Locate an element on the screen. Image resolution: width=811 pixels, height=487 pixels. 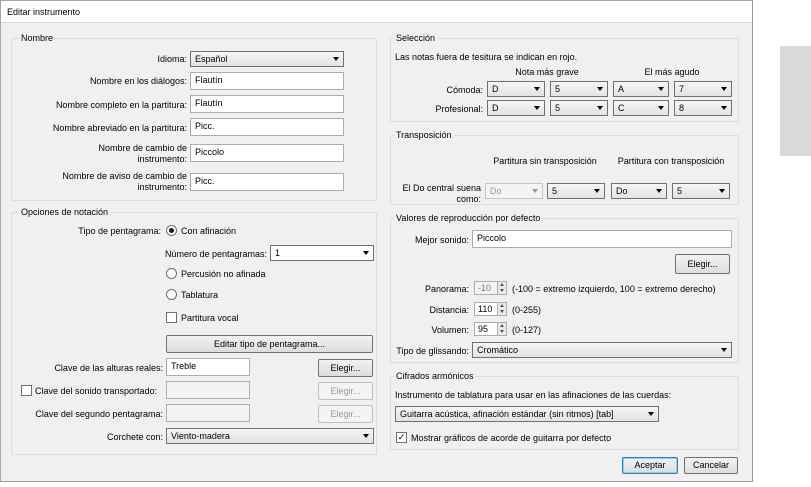
best-sound-label: Mejor sonido: is located at coordinates (441, 240).